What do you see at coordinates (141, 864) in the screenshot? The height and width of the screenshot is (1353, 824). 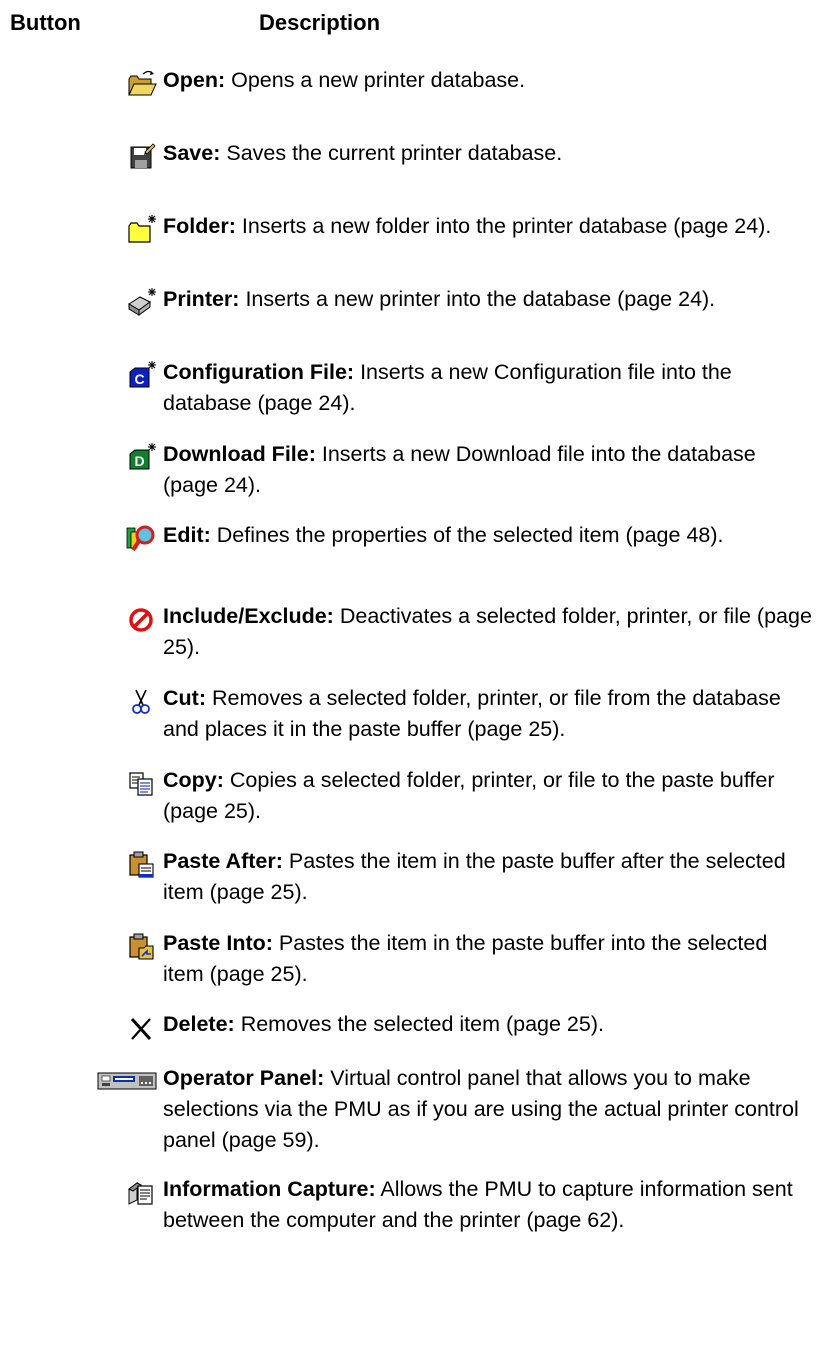 I see `paste-after-icon` at bounding box center [141, 864].